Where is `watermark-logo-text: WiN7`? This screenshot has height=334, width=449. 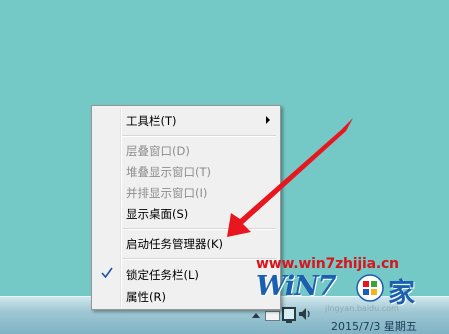
watermark-logo-text: WiN7 is located at coordinates (296, 286).